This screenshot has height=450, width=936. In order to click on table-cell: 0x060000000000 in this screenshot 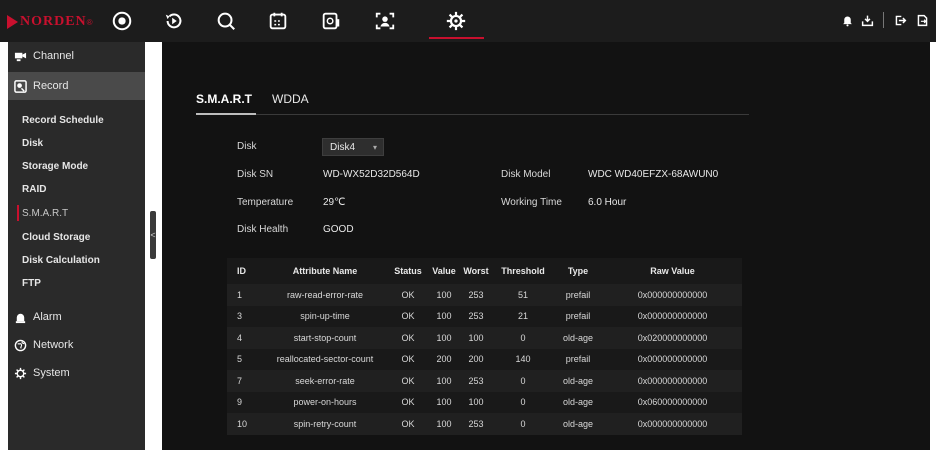, I will do `click(672, 402)`.